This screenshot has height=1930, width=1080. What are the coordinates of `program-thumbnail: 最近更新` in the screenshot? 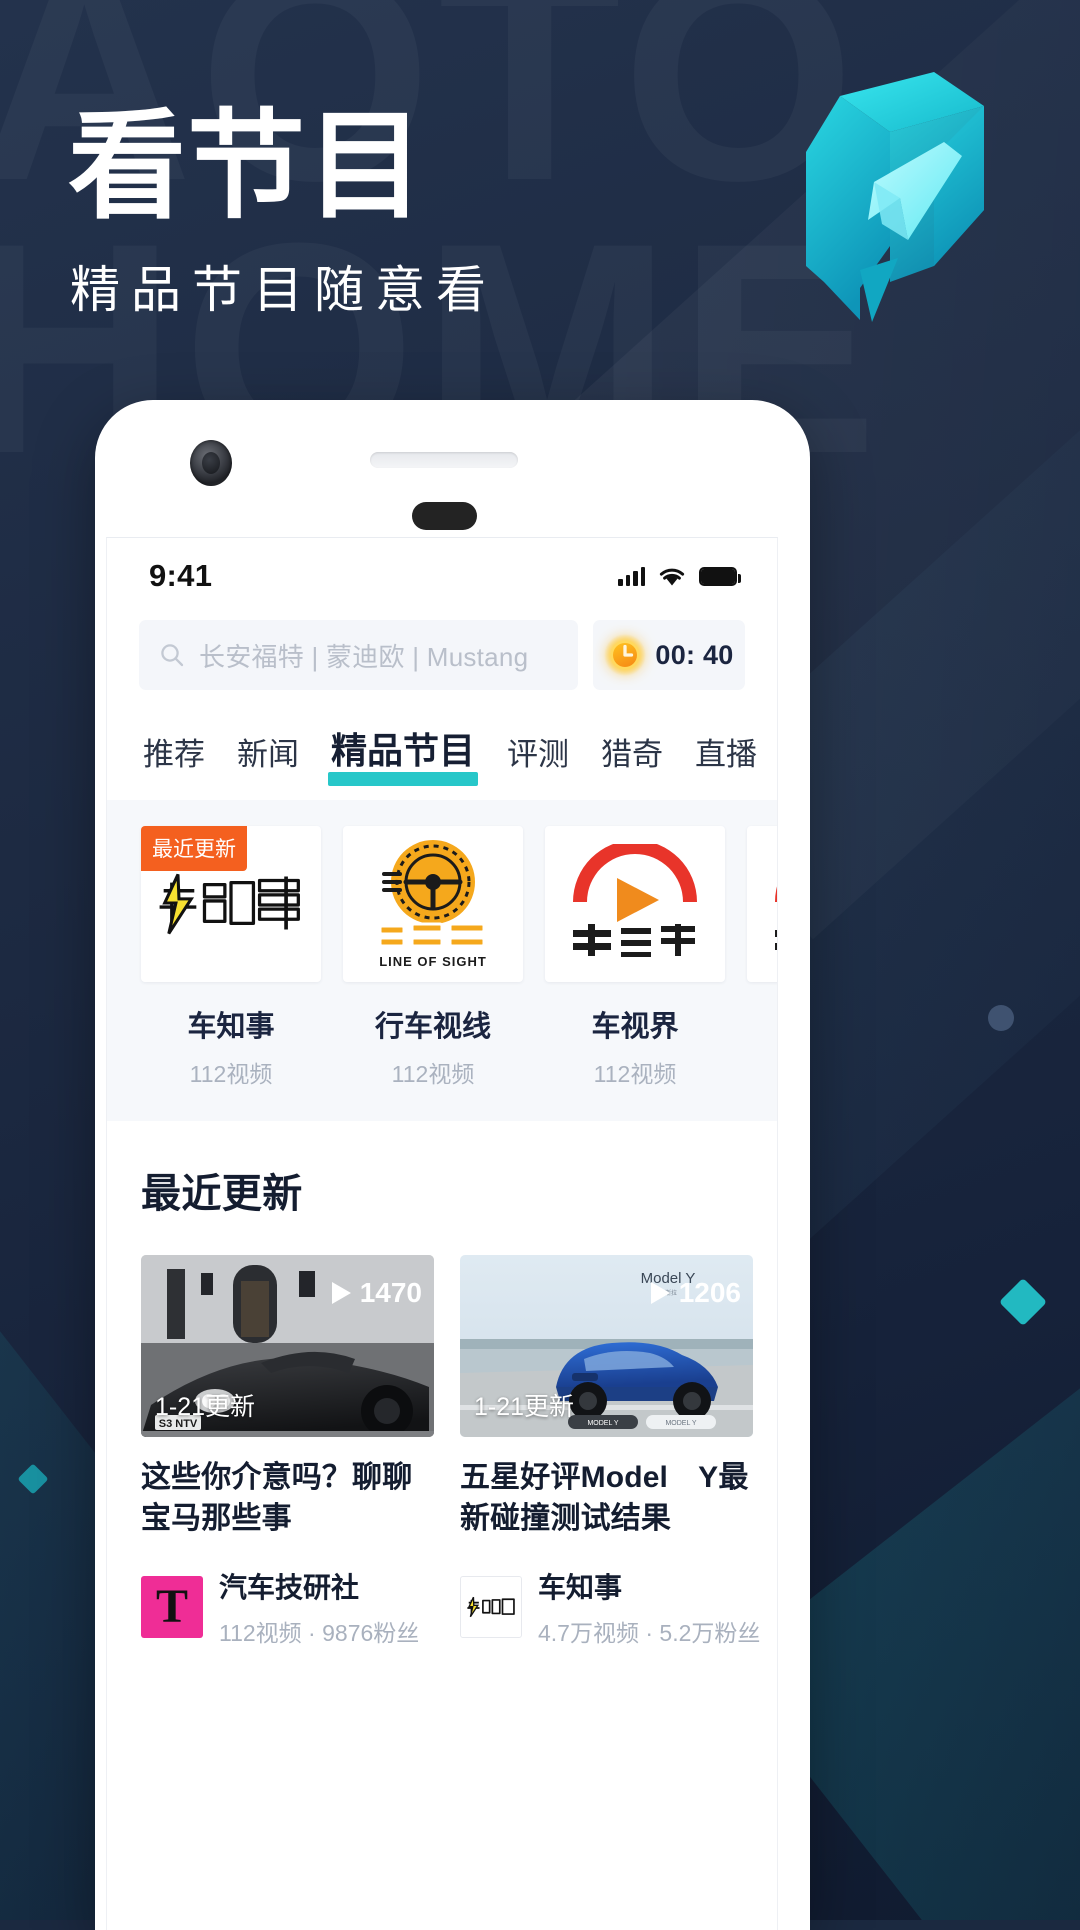 It's located at (231, 904).